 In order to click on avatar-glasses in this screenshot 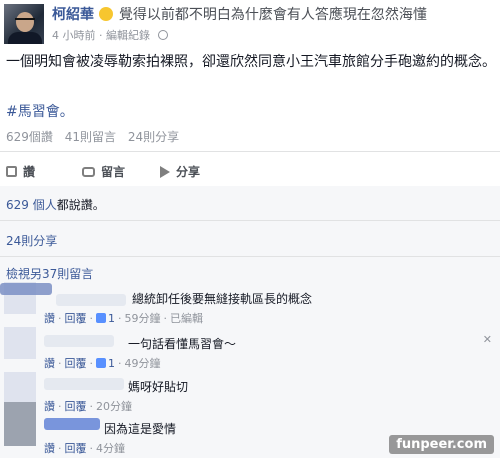, I will do `click(25, 20)`.